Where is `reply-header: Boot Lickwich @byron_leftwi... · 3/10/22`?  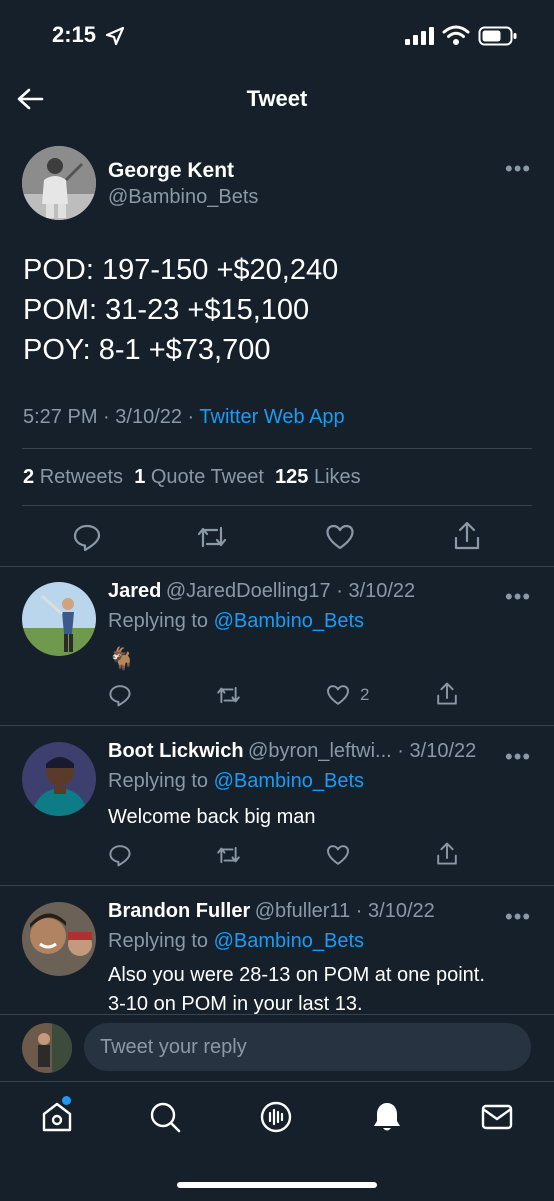 reply-header: Boot Lickwich @byron_leftwi... · 3/10/22 is located at coordinates (292, 751).